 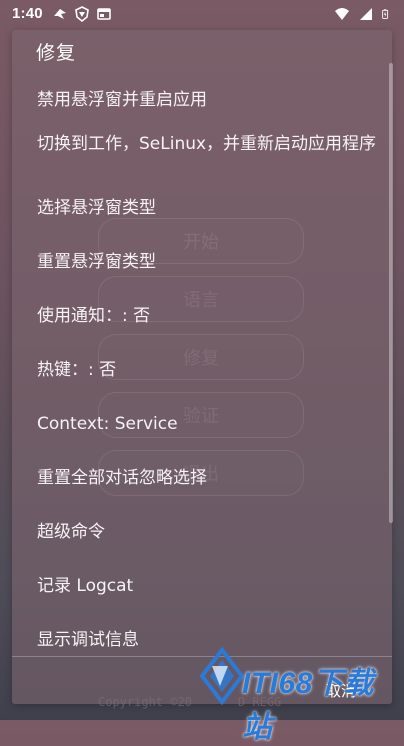 I want to click on menu-item-switch-work-selinux: 切换到工作，SeLinux，并重新启动应用程序, so click(x=207, y=144).